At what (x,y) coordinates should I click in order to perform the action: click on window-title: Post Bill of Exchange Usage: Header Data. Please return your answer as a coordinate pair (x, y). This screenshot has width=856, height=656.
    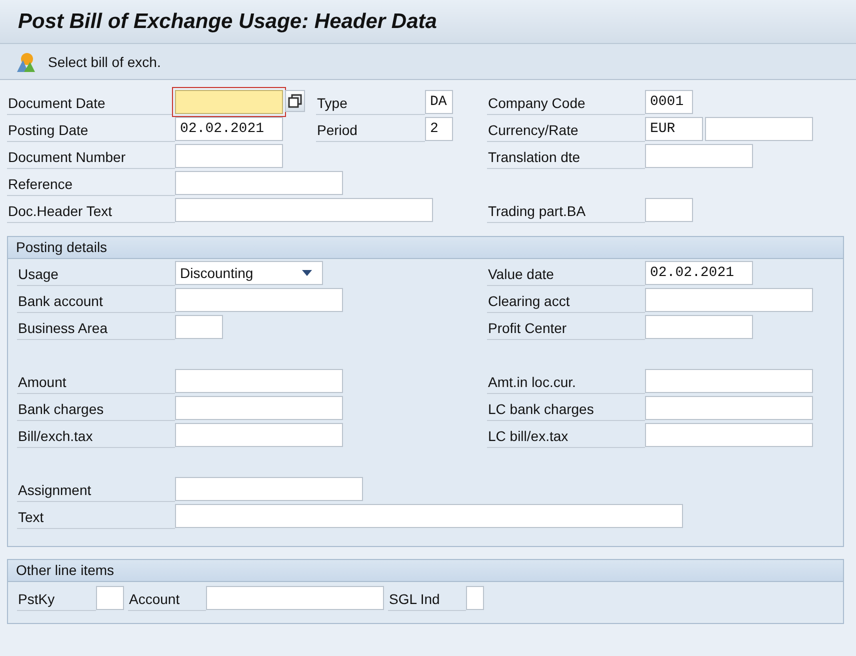
    Looking at the image, I should click on (227, 22).